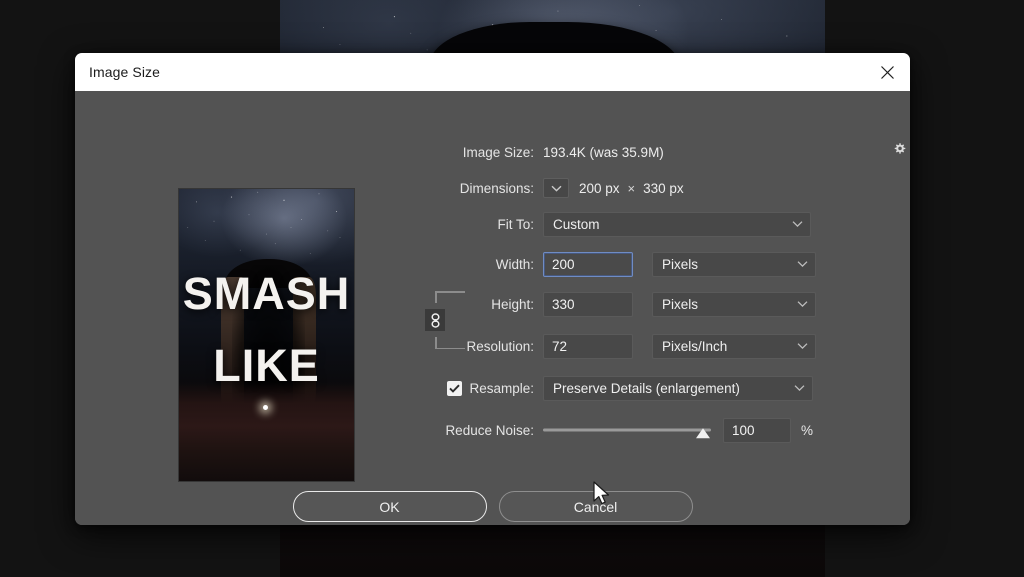 The height and width of the screenshot is (577, 1024). Describe the element at coordinates (734, 304) in the screenshot. I see `height-unit-select: Pixels` at that location.